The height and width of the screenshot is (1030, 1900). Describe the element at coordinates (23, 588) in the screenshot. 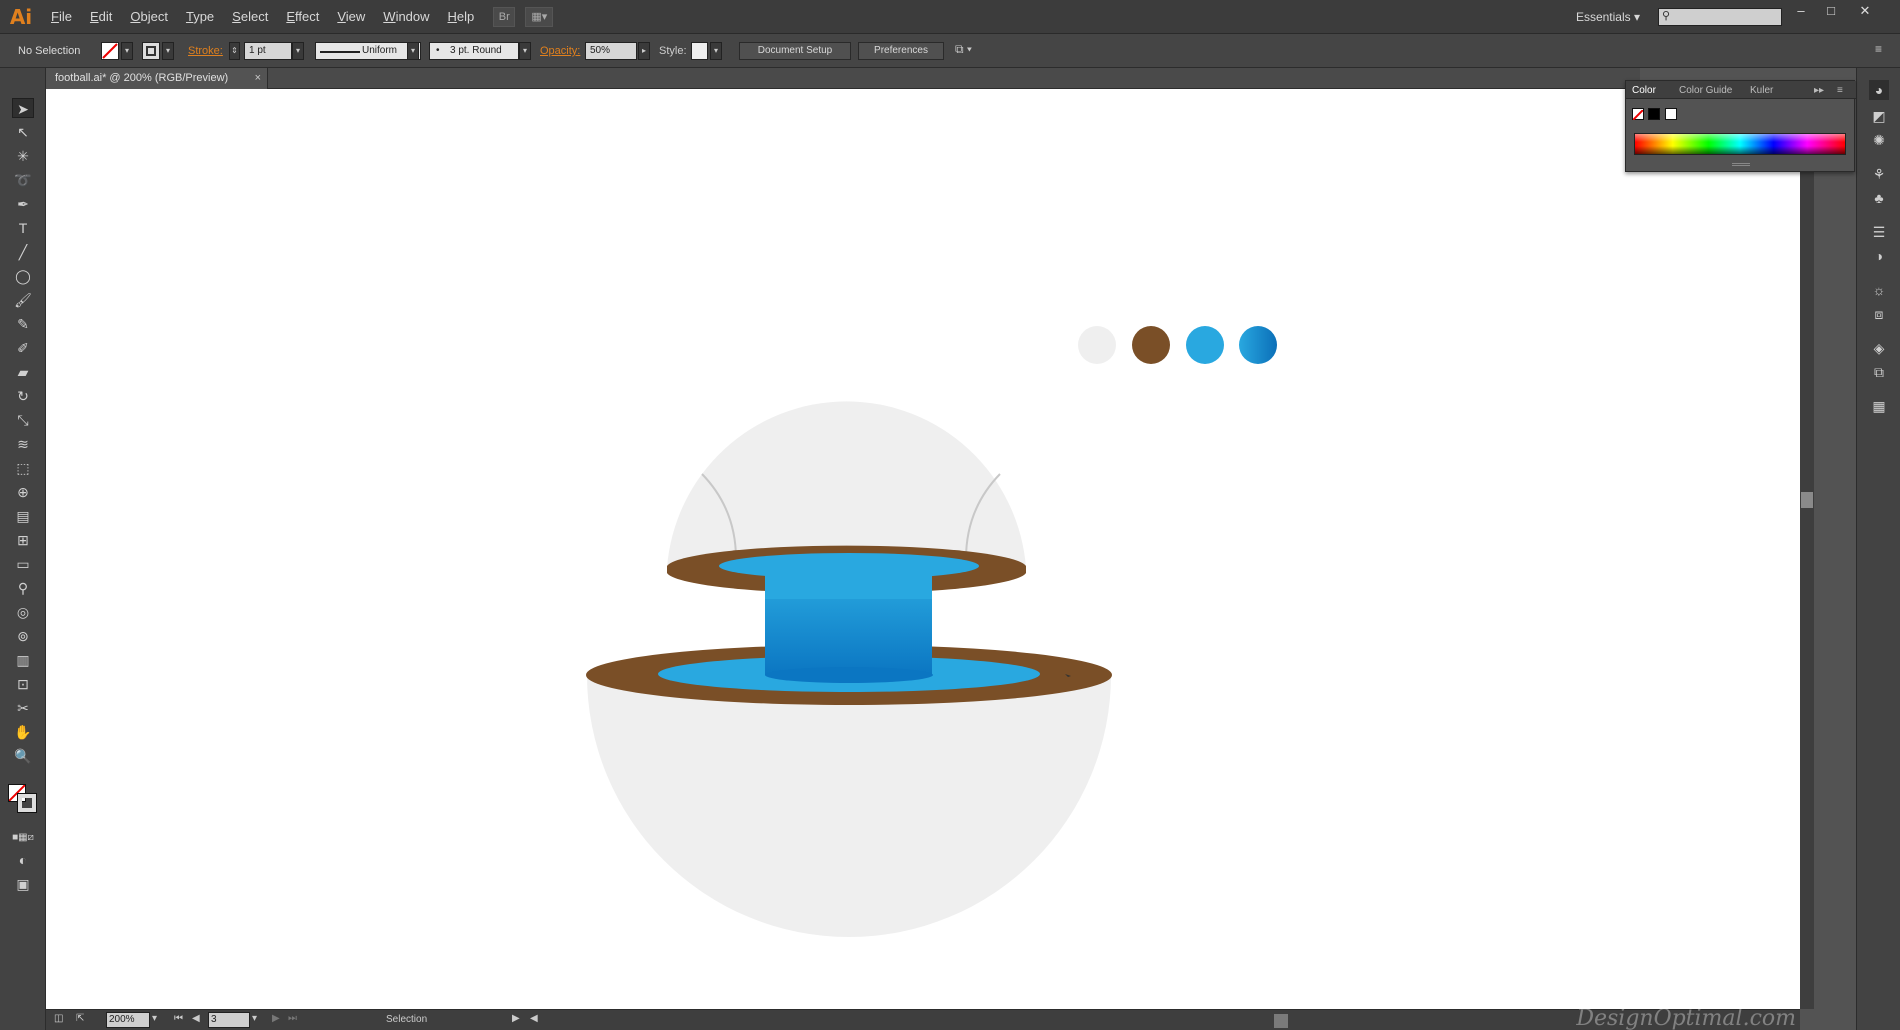

I see `eyedropper-tool-icon: ⚲` at that location.